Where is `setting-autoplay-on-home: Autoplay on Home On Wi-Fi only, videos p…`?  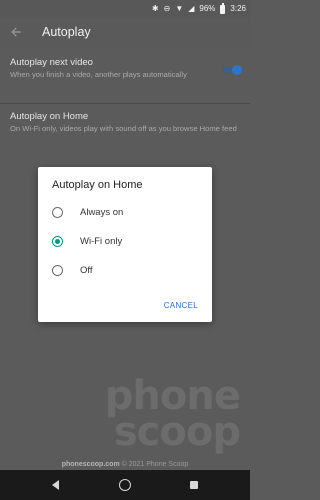 setting-autoplay-on-home: Autoplay on Home On Wi-Fi only, videos p… is located at coordinates (125, 122).